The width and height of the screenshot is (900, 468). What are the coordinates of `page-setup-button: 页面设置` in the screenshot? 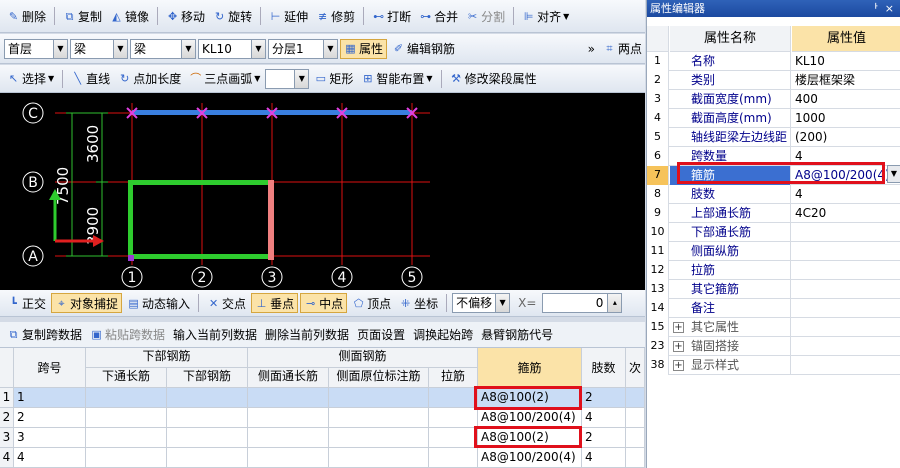 It's located at (381, 335).